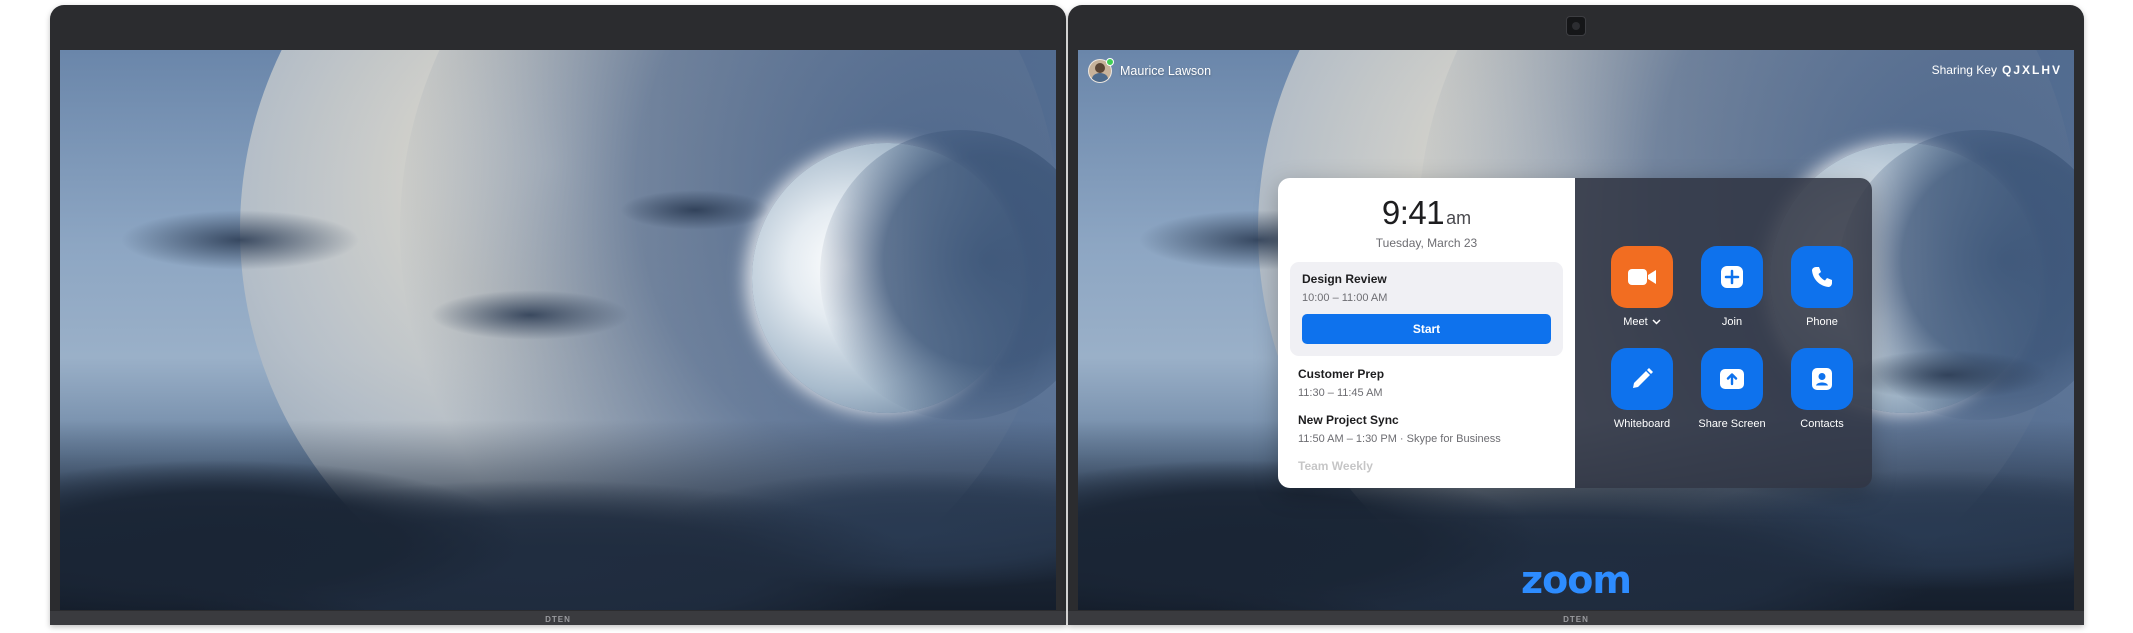 This screenshot has height=633, width=2133. Describe the element at coordinates (1110, 62) in the screenshot. I see `presence-indicator` at that location.